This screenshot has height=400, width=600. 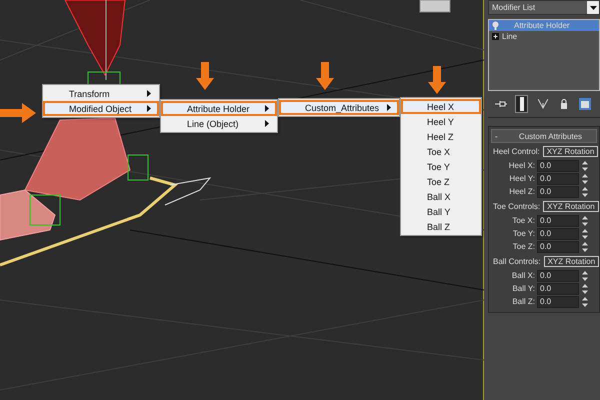 I want to click on group-label: Toe Controls:, so click(x=516, y=206).